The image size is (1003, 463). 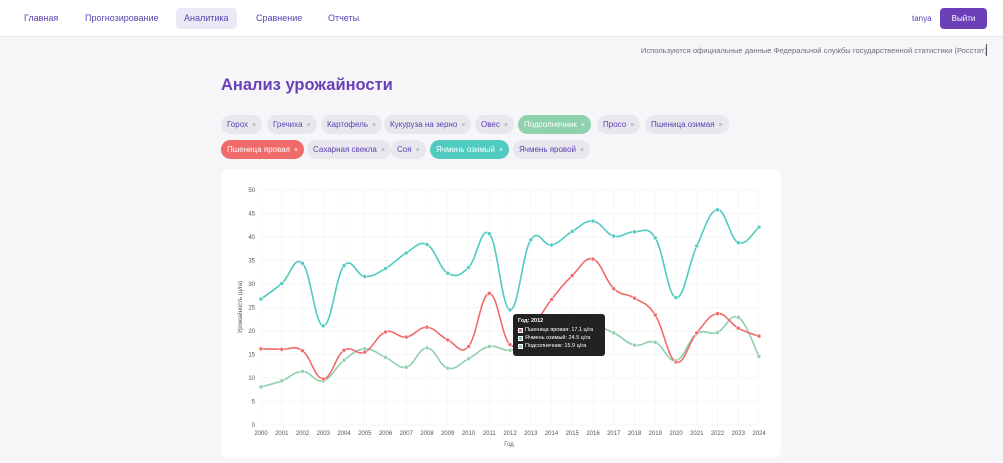 I want to click on tooltip-row: Ячмень озимый: 24.5 ц/га, so click(x=559, y=338).